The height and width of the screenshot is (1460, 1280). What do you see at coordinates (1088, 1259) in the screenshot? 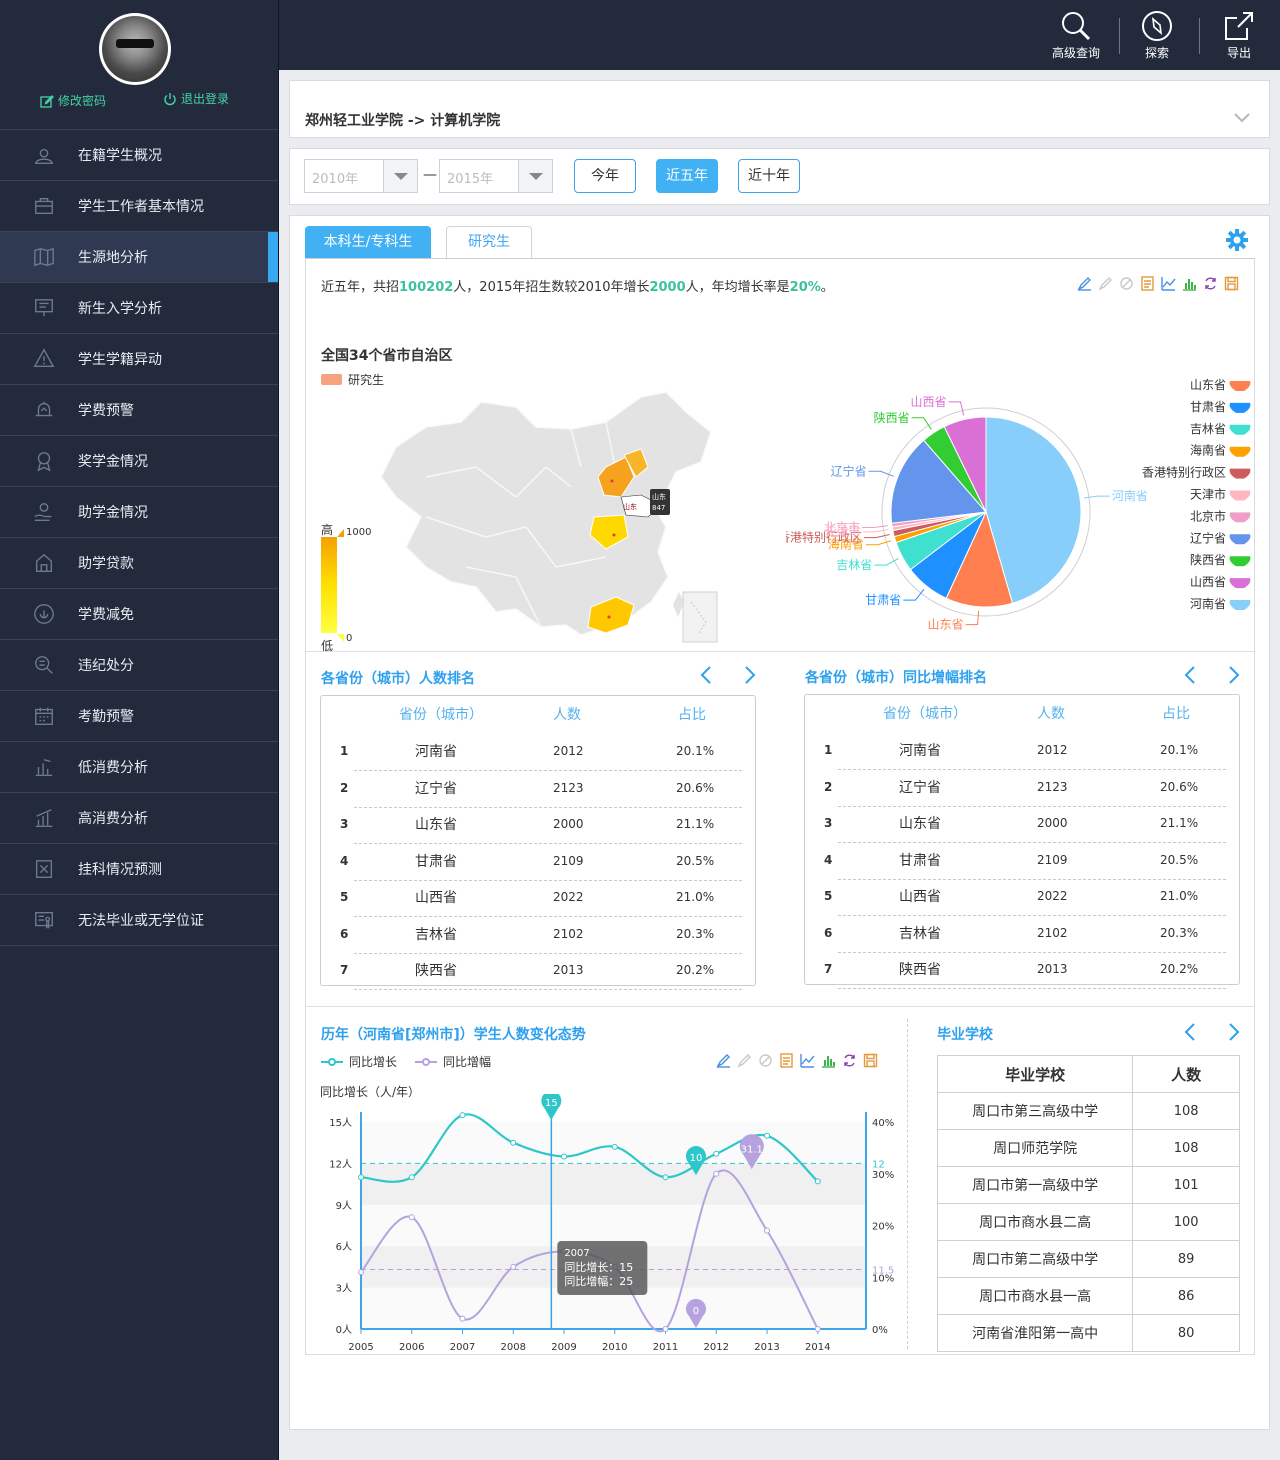
I see `table-row: 周口市第二高级中学 89` at bounding box center [1088, 1259].